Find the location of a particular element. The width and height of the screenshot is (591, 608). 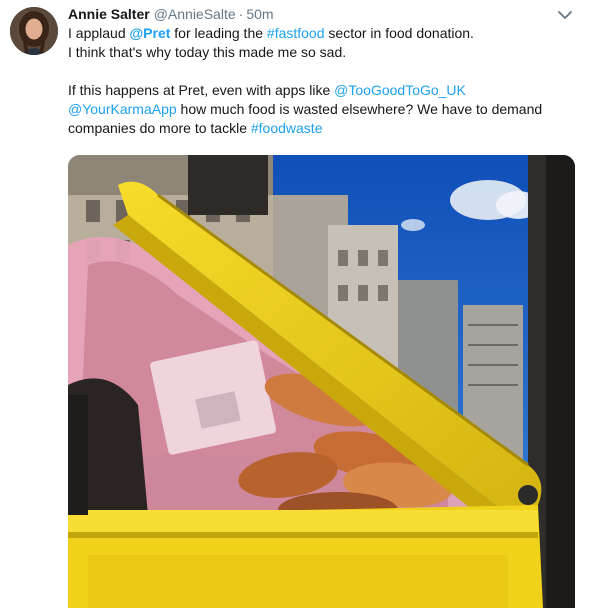

author-name: Annie Salter is located at coordinates (109, 14).